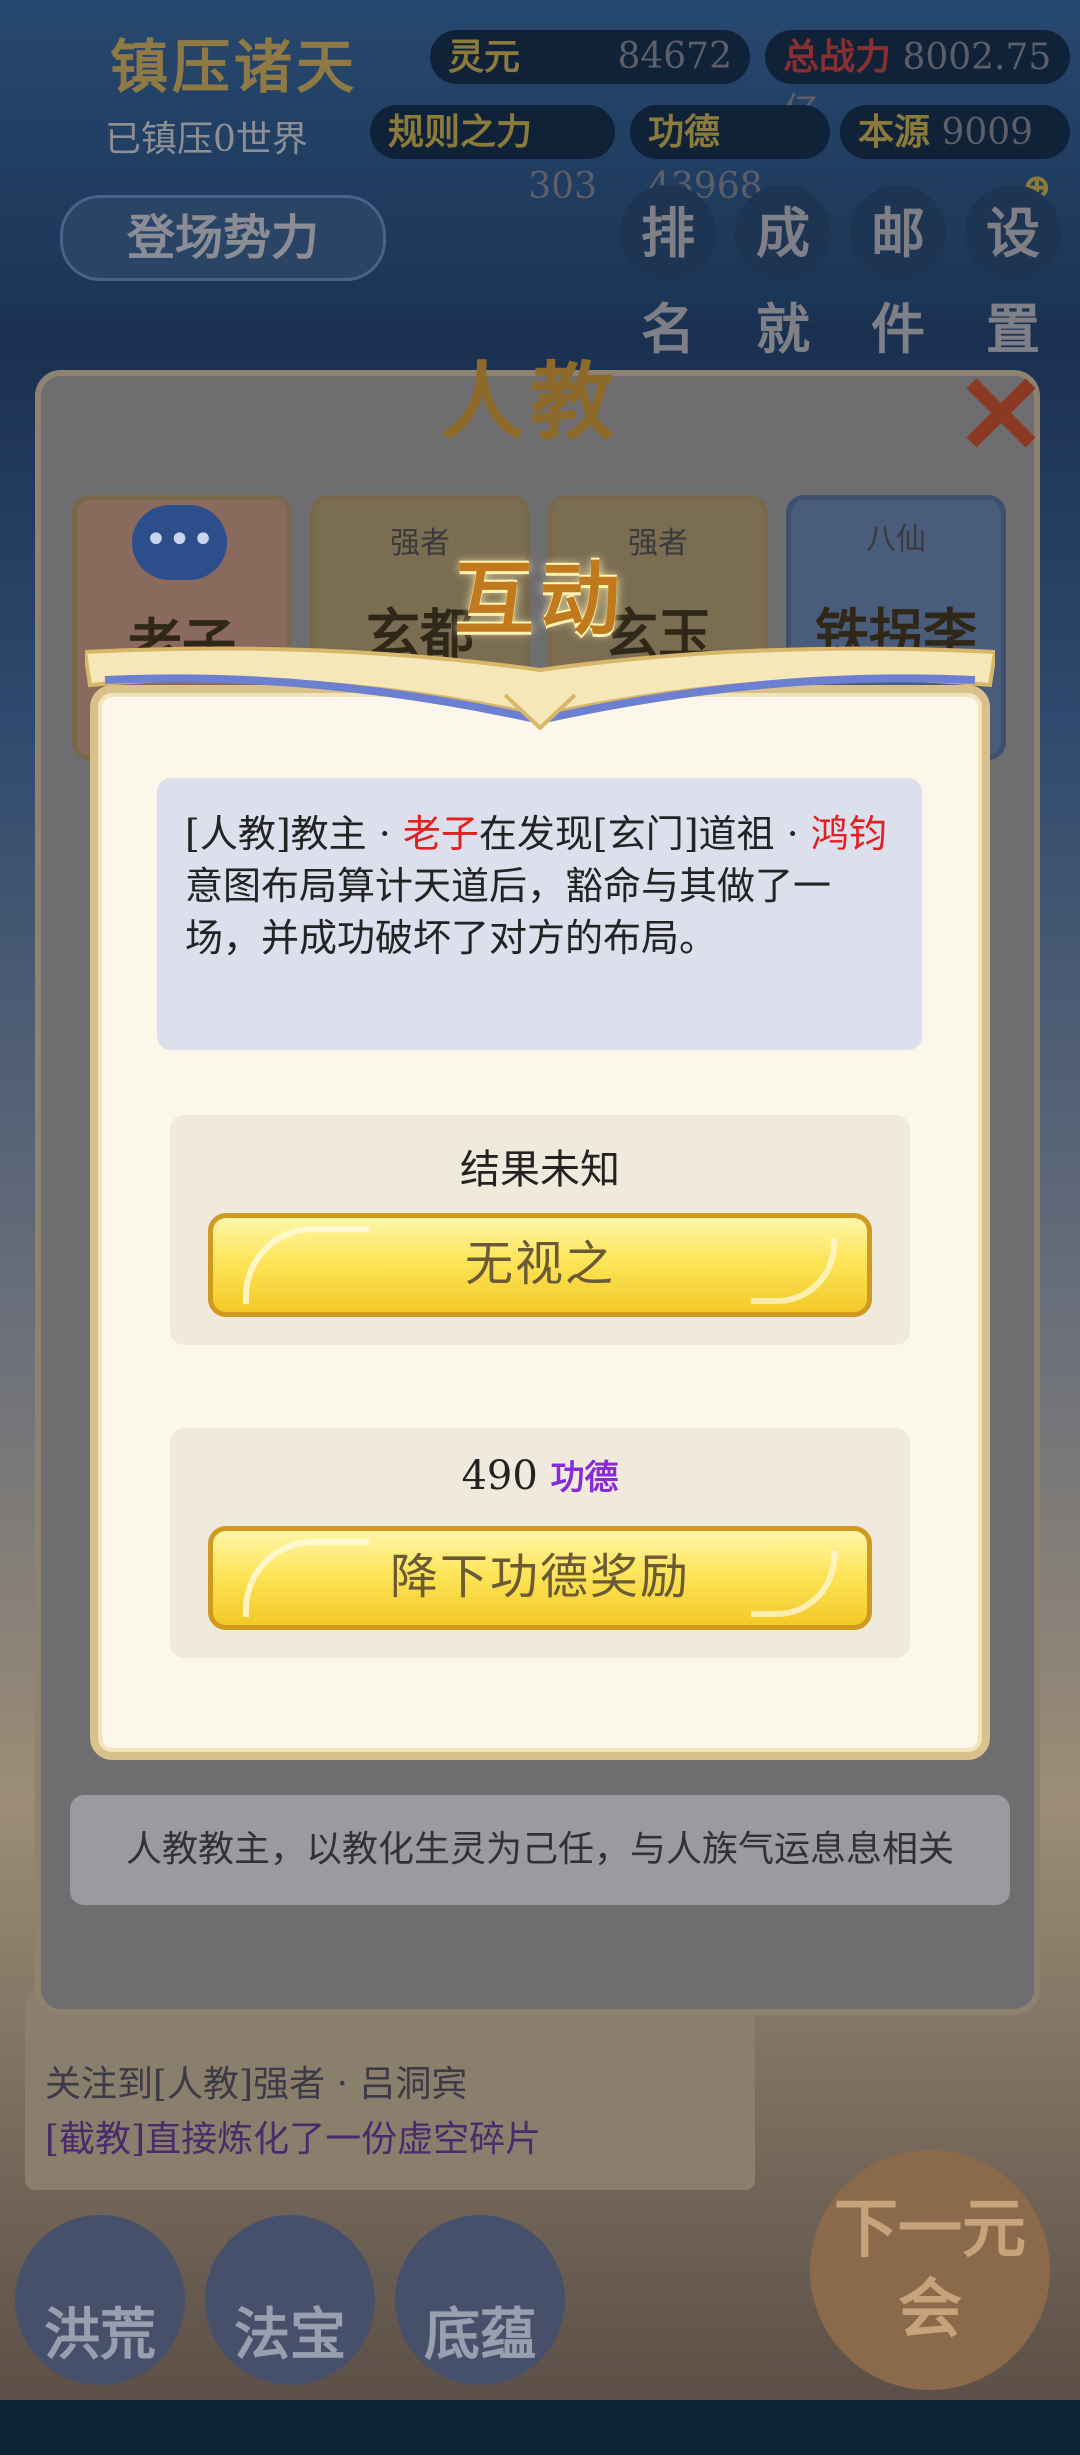 This screenshot has width=1080, height=2455. Describe the element at coordinates (987, 132) in the screenshot. I see `origin-value: 9009` at that location.